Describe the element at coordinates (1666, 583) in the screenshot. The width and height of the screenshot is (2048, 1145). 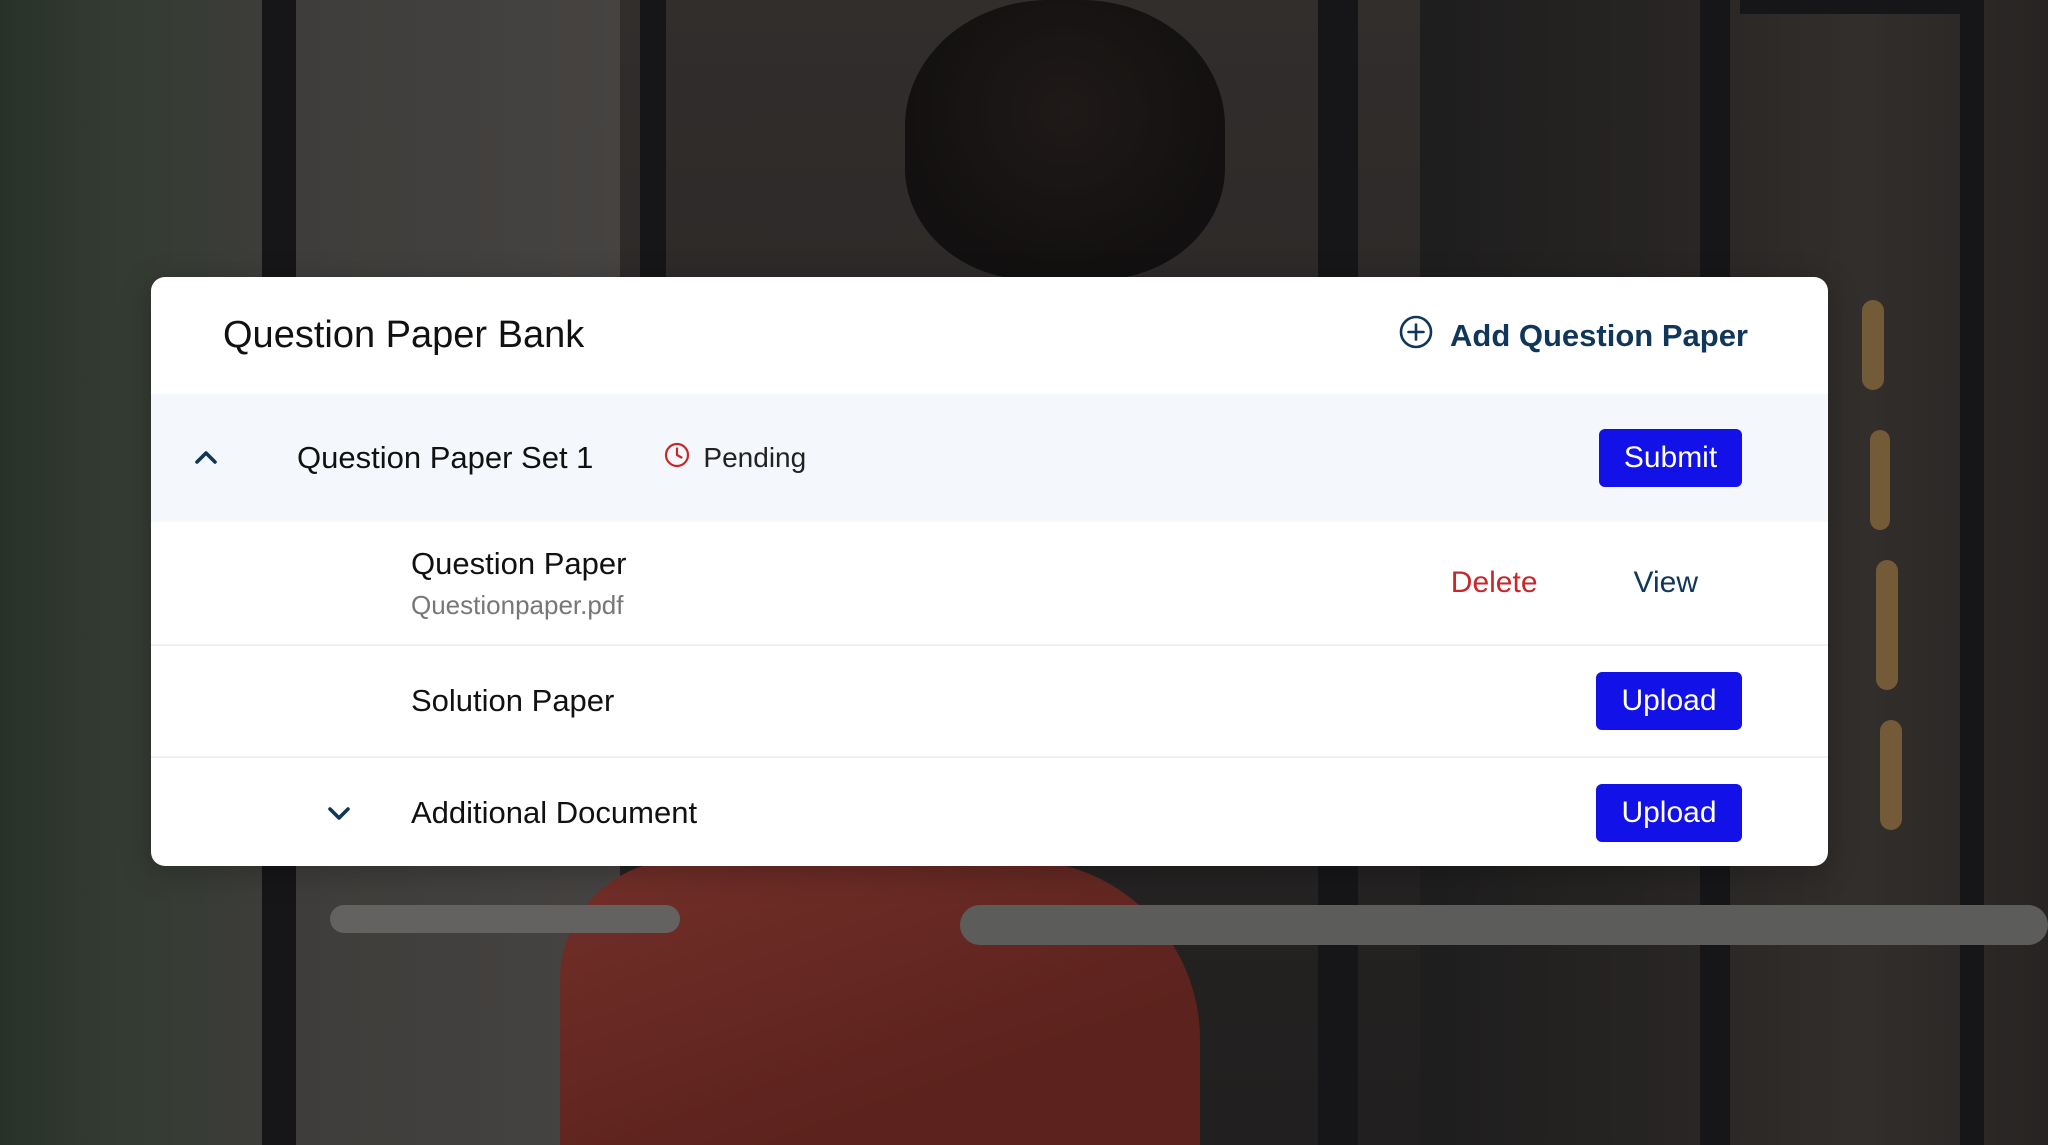
I see `view-link: View` at that location.